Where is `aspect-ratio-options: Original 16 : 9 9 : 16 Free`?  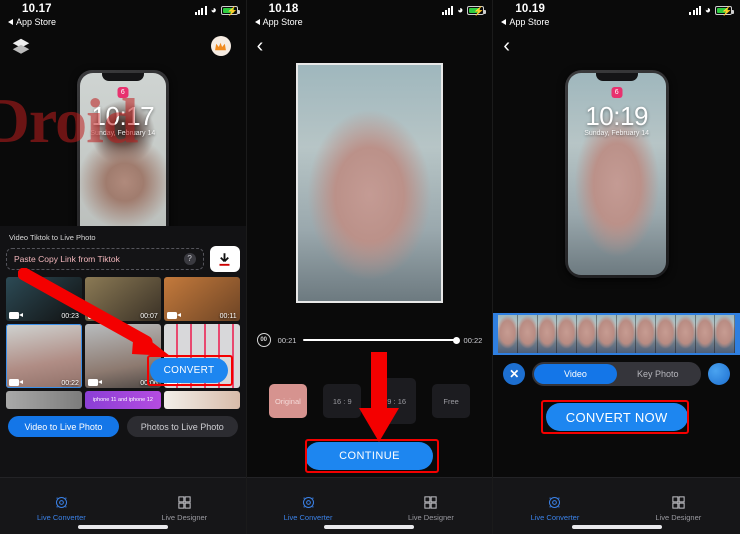 aspect-ratio-options: Original 16 : 9 9 : 16 Free is located at coordinates (370, 401).